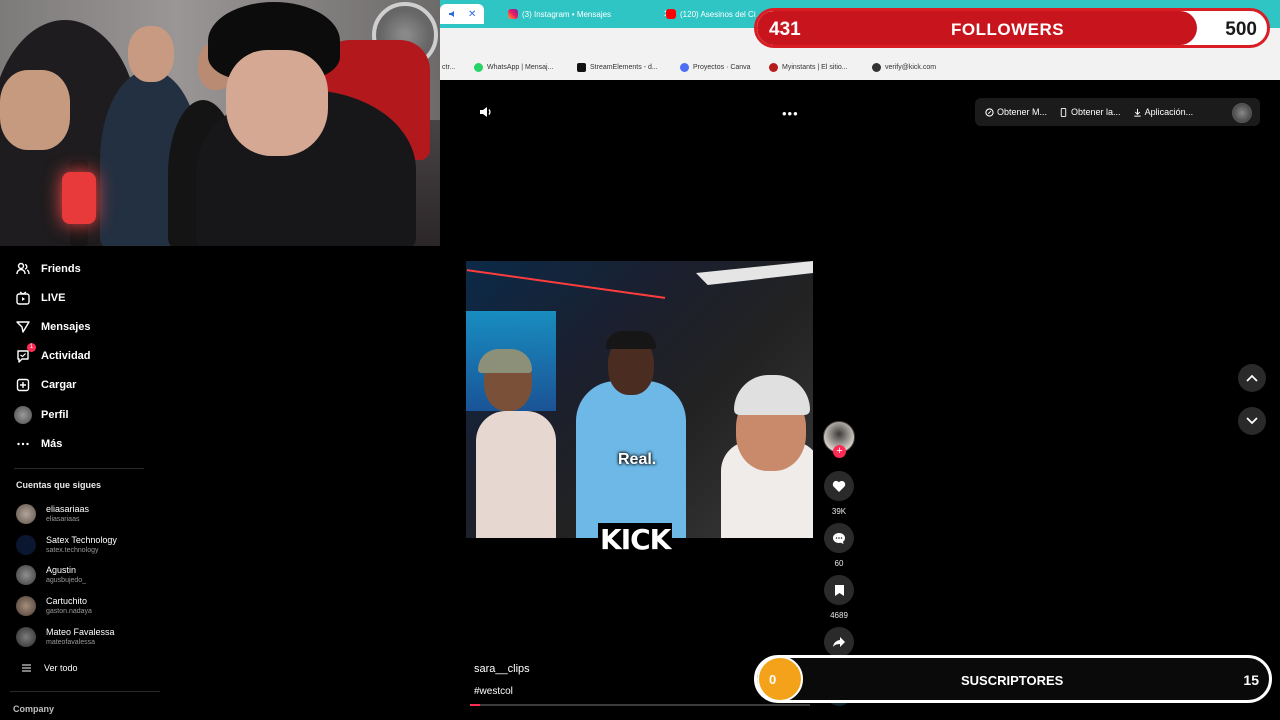  I want to click on account-handle: gaston.nadaya, so click(69, 611).